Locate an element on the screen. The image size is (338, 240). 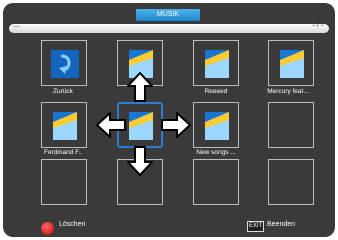
page-title: MUSIK is located at coordinates (168, 15).